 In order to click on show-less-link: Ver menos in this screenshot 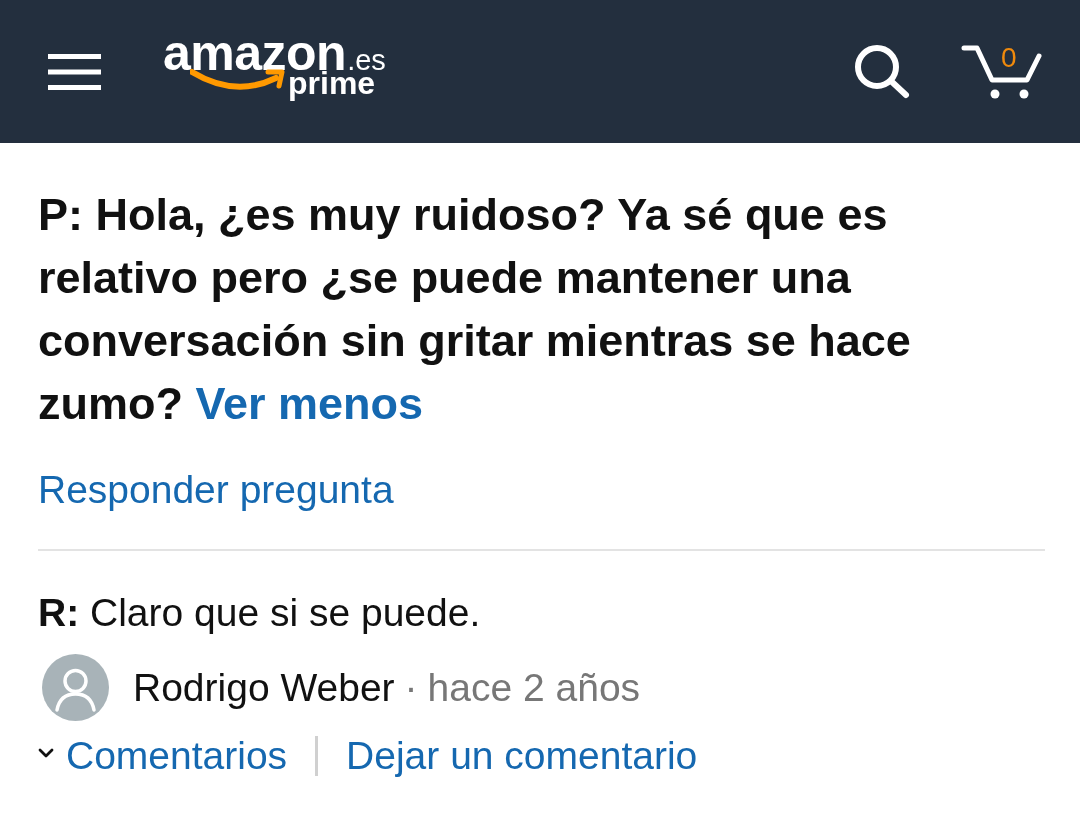, I will do `click(309, 403)`.